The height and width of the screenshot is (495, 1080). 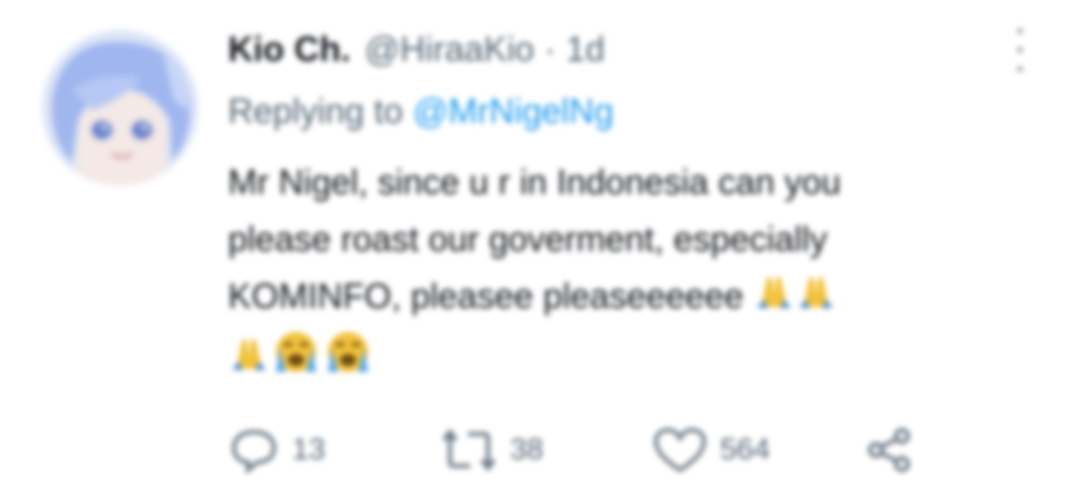 What do you see at coordinates (513, 111) in the screenshot?
I see `replying-to-mention: @MrNigelNg` at bounding box center [513, 111].